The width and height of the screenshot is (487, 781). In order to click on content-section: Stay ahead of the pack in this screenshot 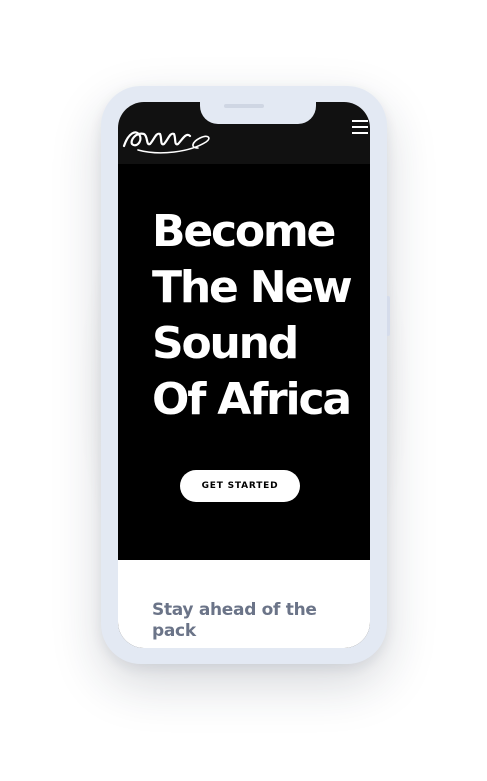, I will do `click(244, 604)`.